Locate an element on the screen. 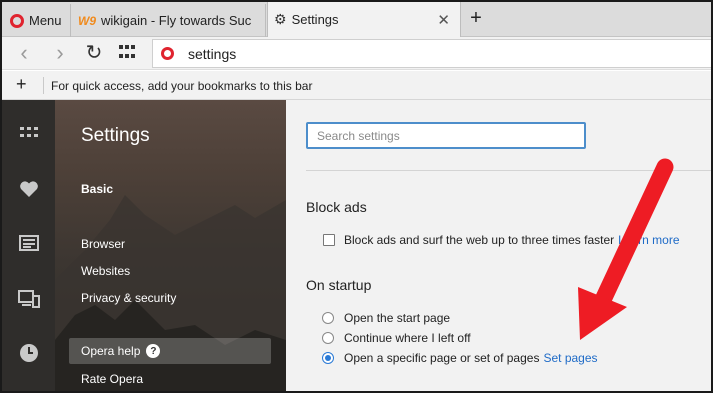 The width and height of the screenshot is (713, 393). settings-nav-websites: Websites is located at coordinates (105, 271).